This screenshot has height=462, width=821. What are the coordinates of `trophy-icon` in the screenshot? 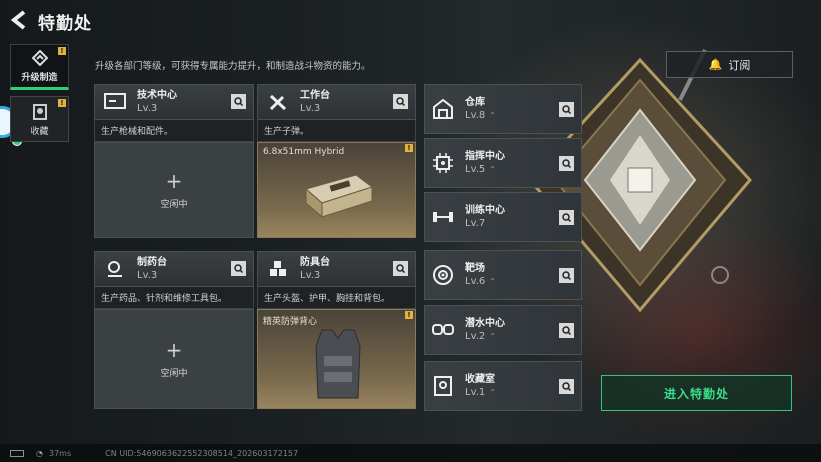 It's located at (443, 386).